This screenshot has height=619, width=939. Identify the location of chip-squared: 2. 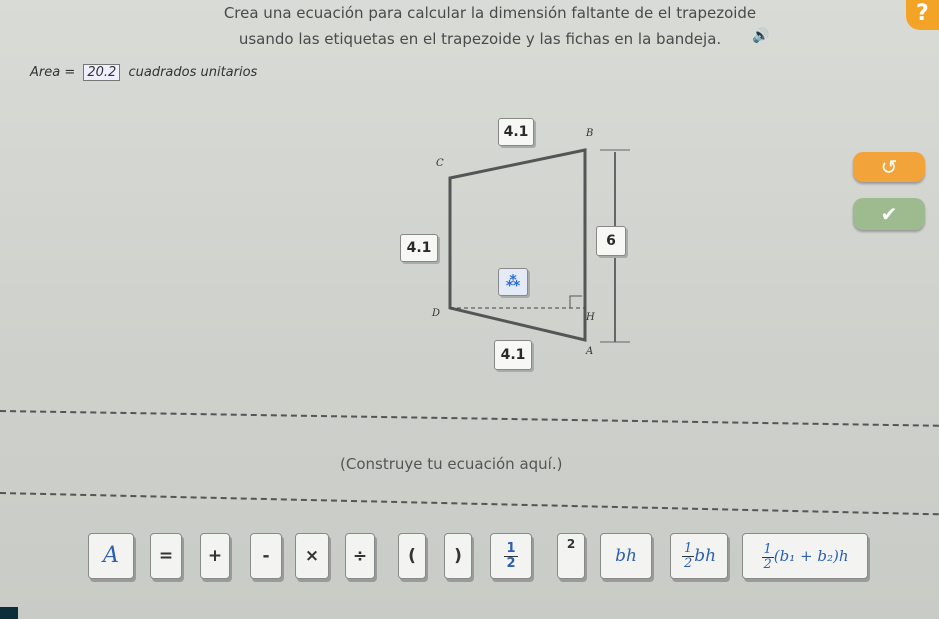
(571, 556).